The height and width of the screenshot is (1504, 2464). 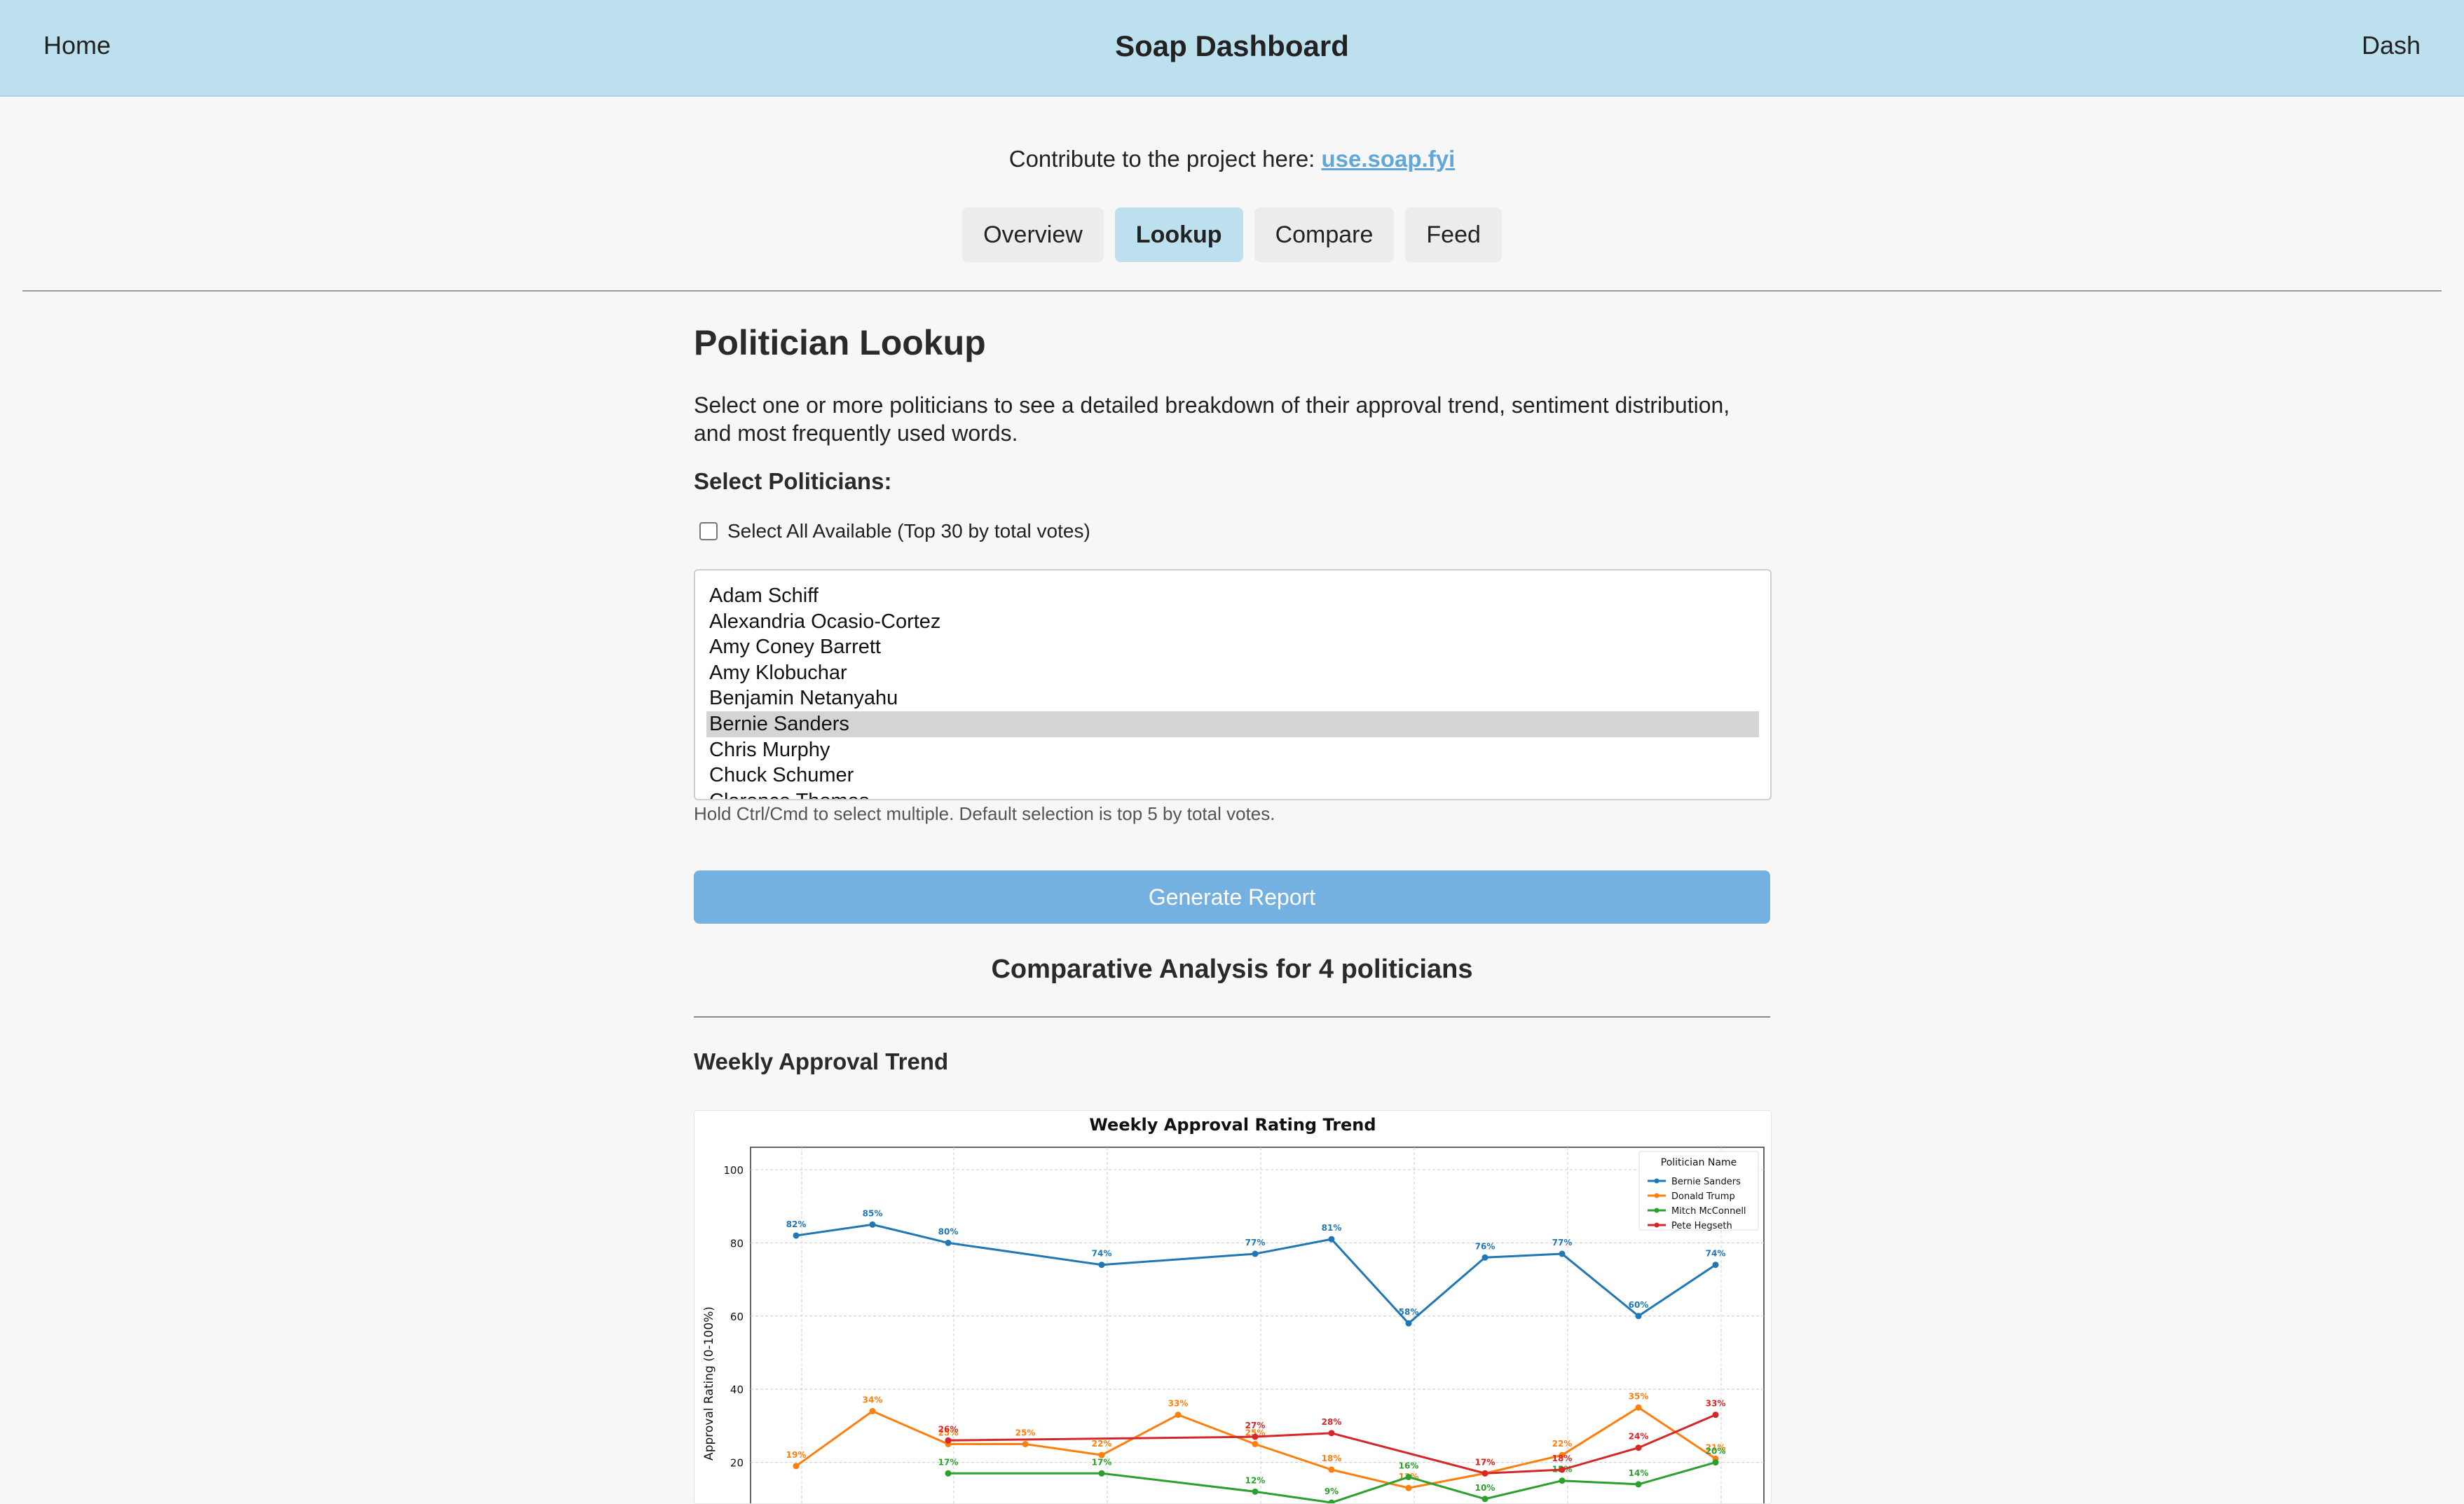 I want to click on legend-item-label: Mitch McConnell, so click(x=1709, y=1211).